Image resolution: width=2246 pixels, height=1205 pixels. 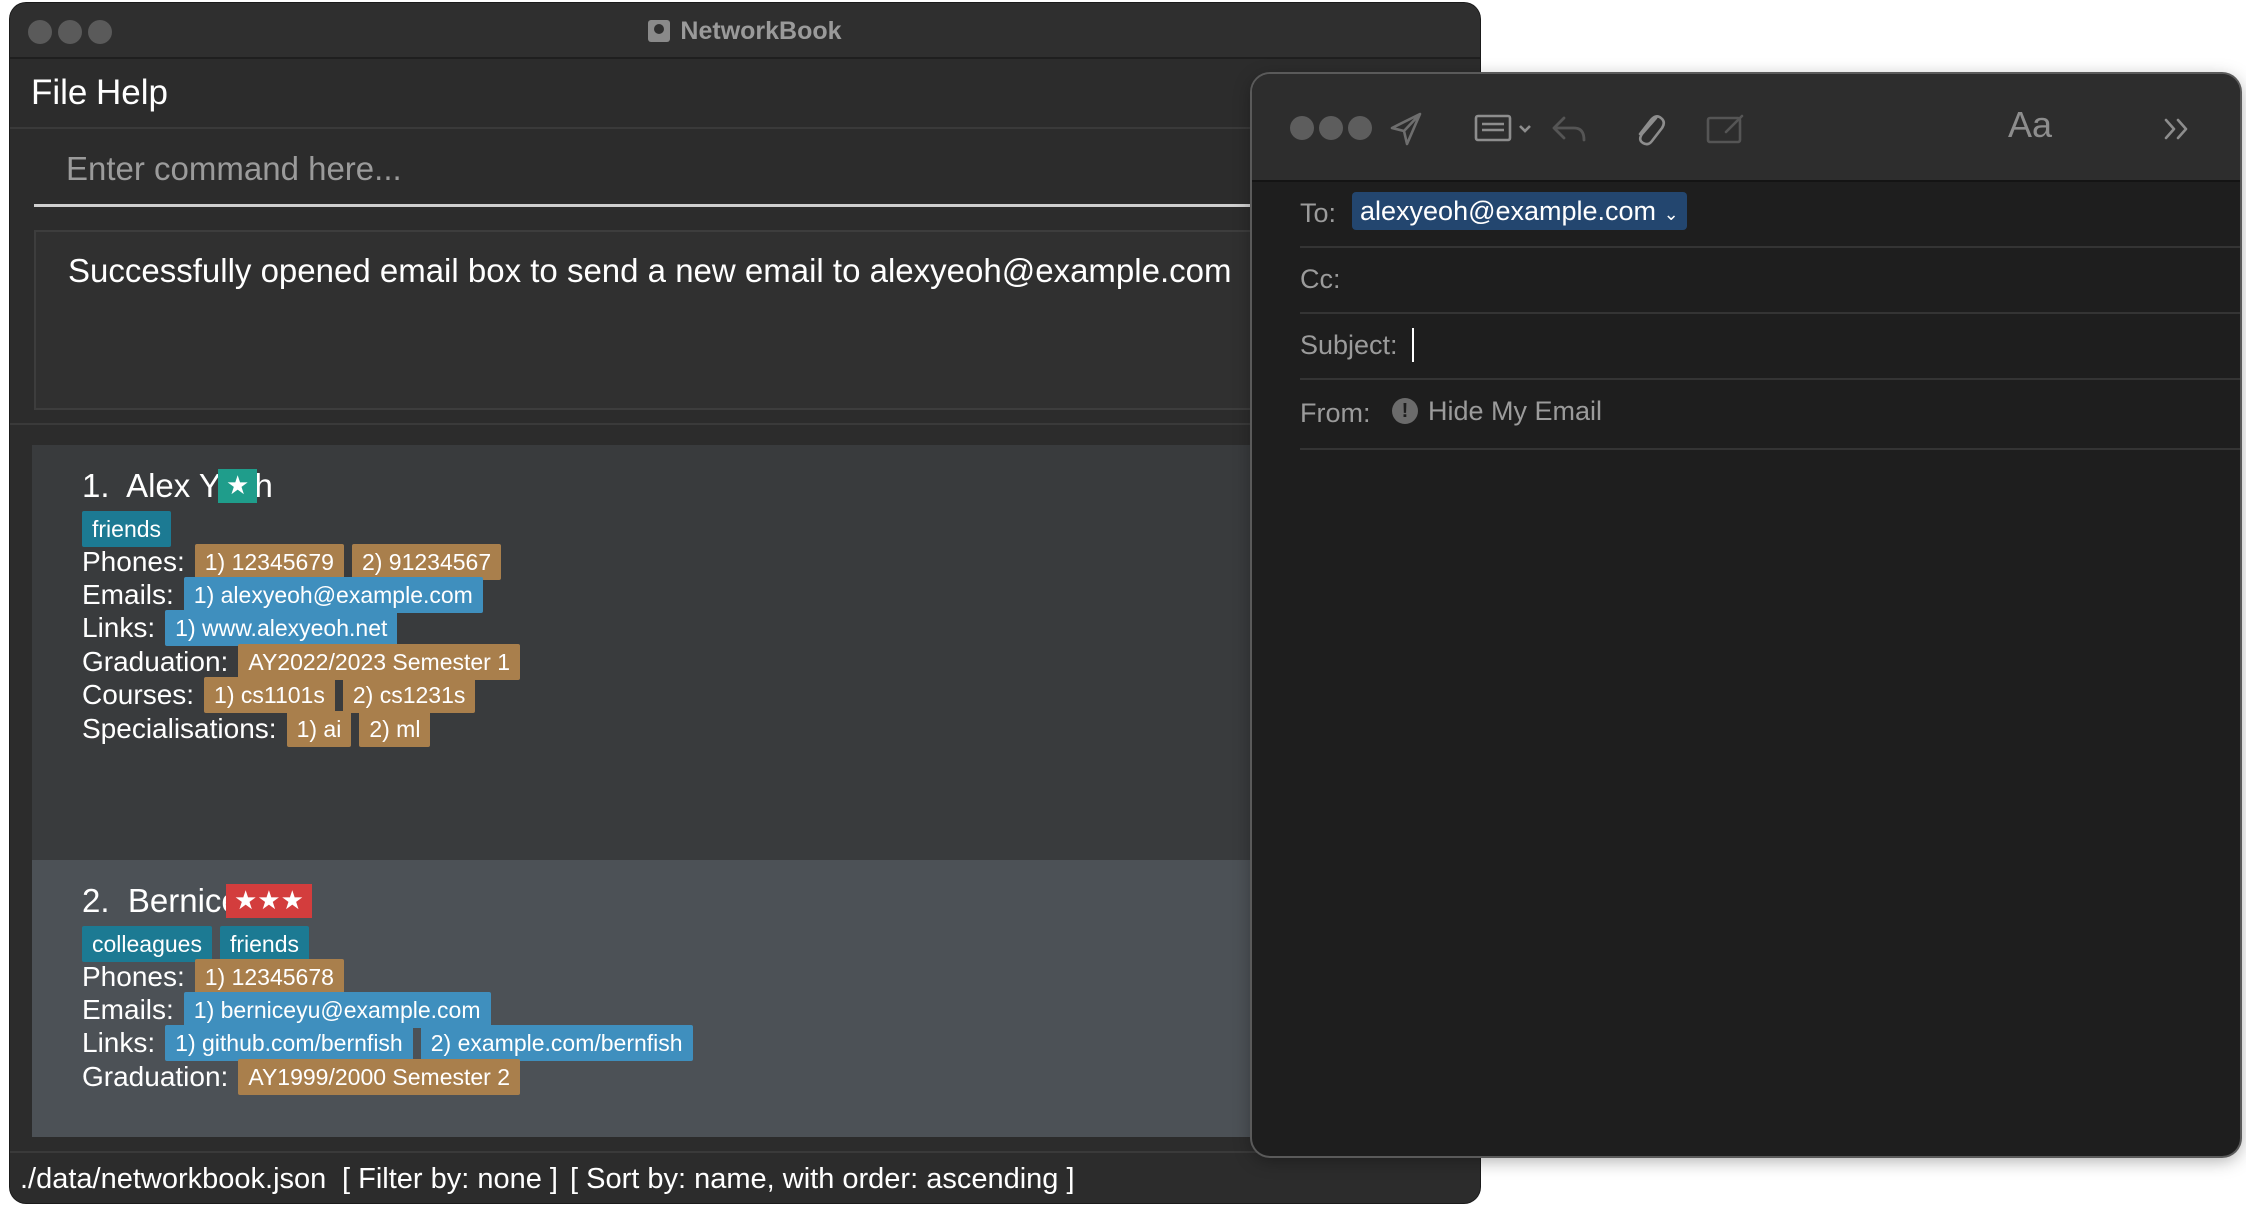 I want to click on info-icon: !, so click(x=1405, y=411).